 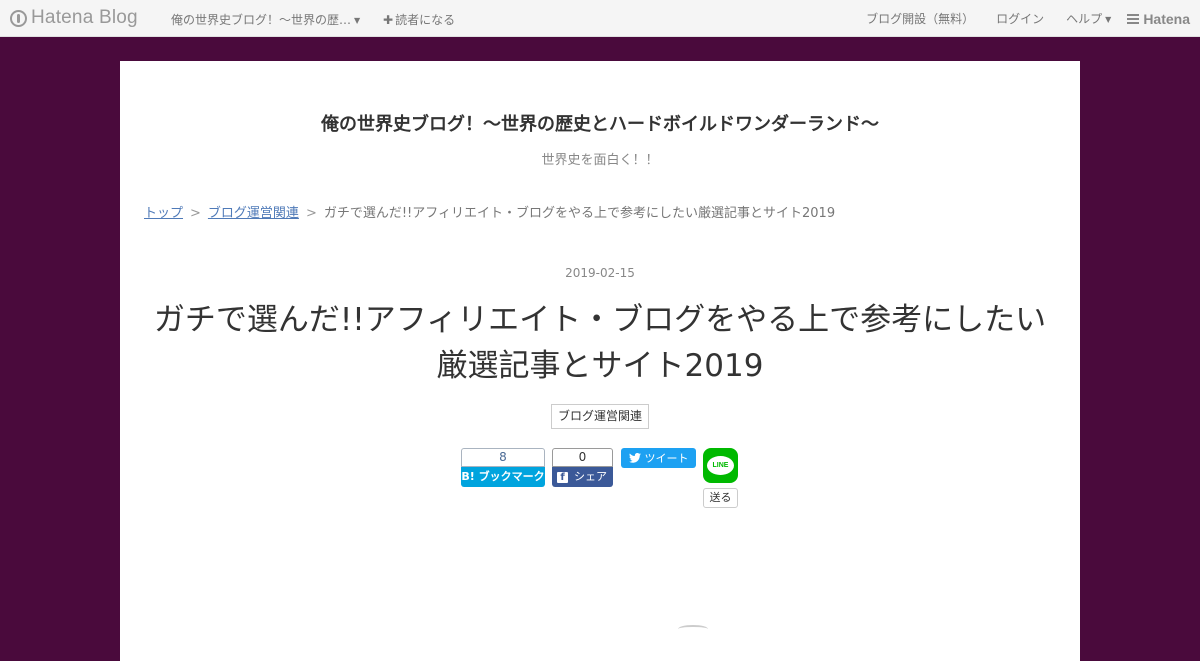 I want to click on logo-text: Hatena Blog, so click(x=84, y=17).